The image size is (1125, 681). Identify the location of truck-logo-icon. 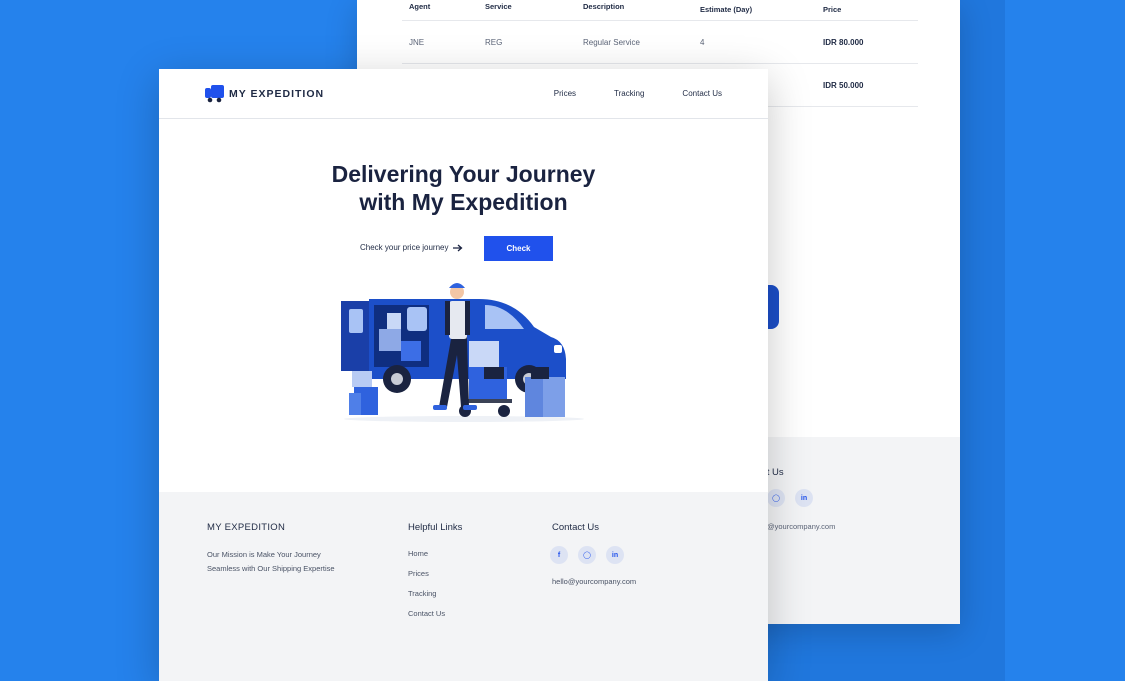
(214, 94).